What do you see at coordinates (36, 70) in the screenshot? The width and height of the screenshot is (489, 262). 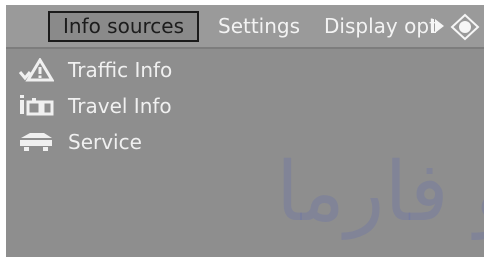 I see `traffic-warning-icon` at bounding box center [36, 70].